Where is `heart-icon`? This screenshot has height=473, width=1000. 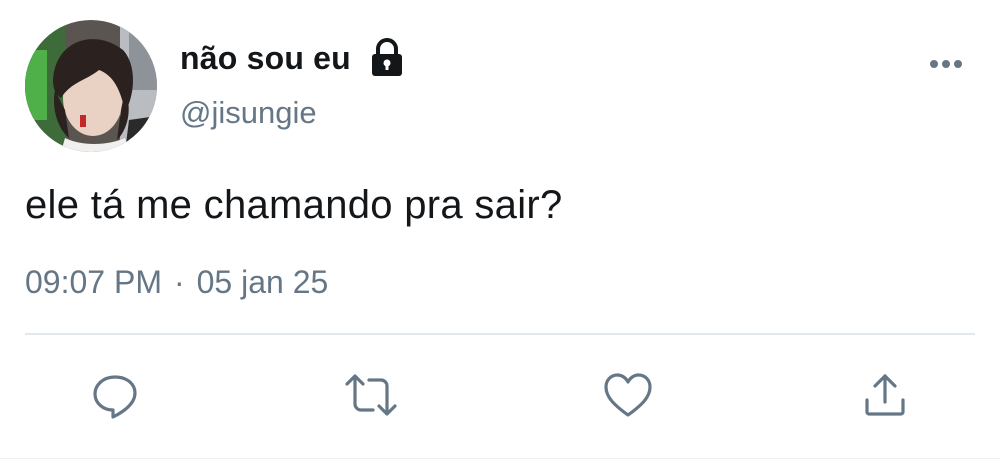 heart-icon is located at coordinates (628, 395).